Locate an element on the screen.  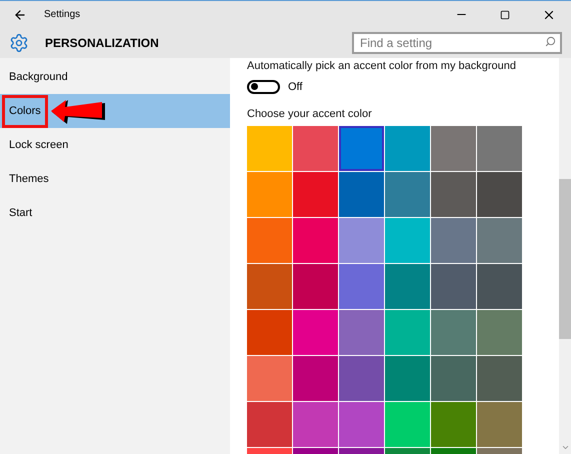
back-icon is located at coordinates (20, 15).